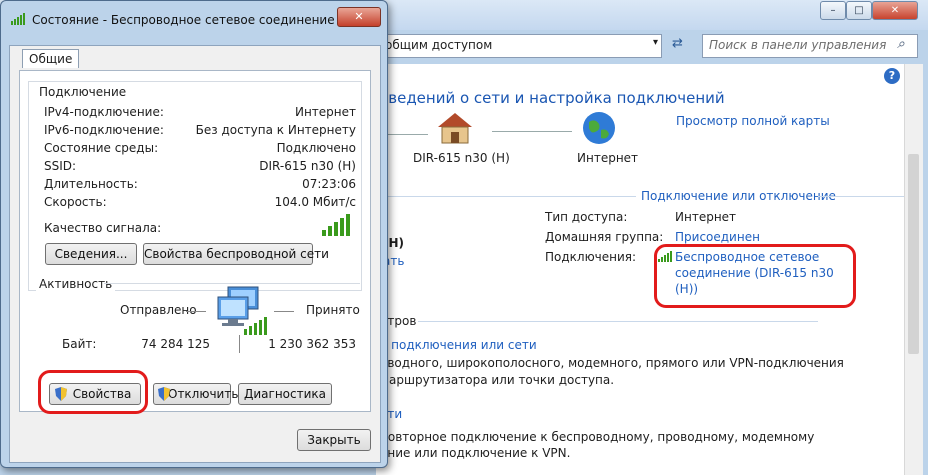 The height and width of the screenshot is (475, 928). Describe the element at coordinates (439, 45) in the screenshot. I see `address-text: общим доступом` at that location.